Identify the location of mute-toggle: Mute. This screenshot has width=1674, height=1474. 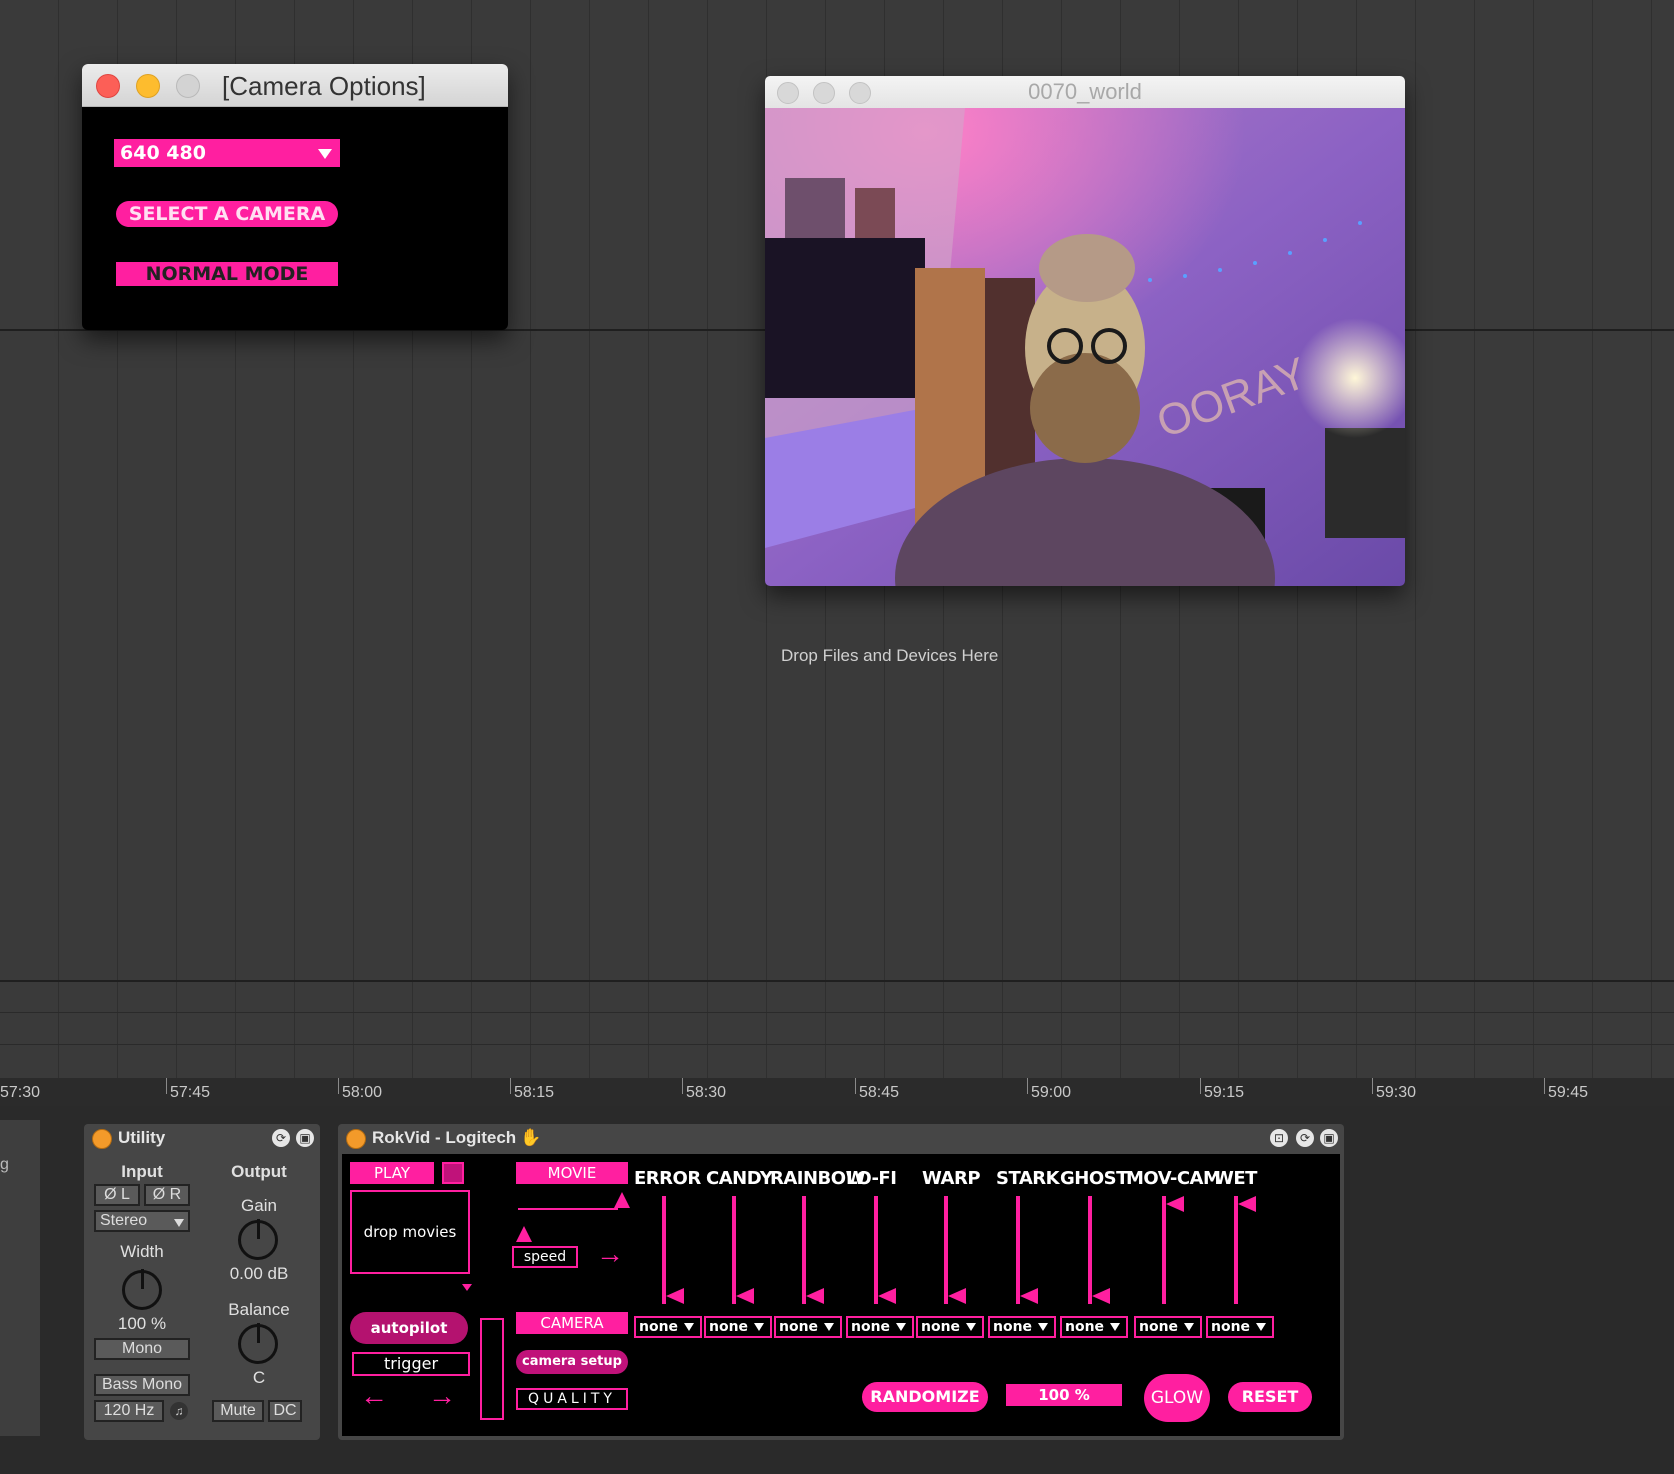
(238, 1411).